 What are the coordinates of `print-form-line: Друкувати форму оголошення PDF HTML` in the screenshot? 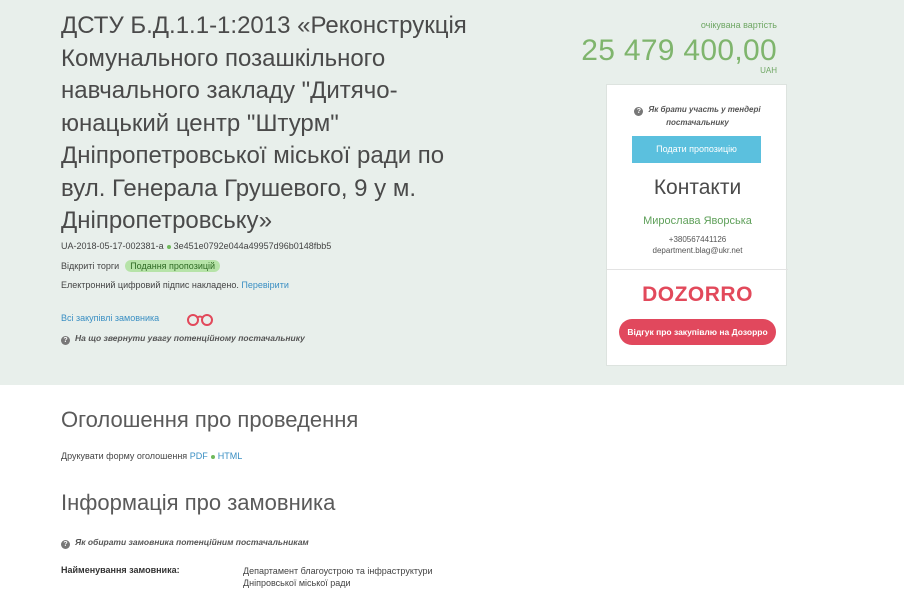 It's located at (151, 456).